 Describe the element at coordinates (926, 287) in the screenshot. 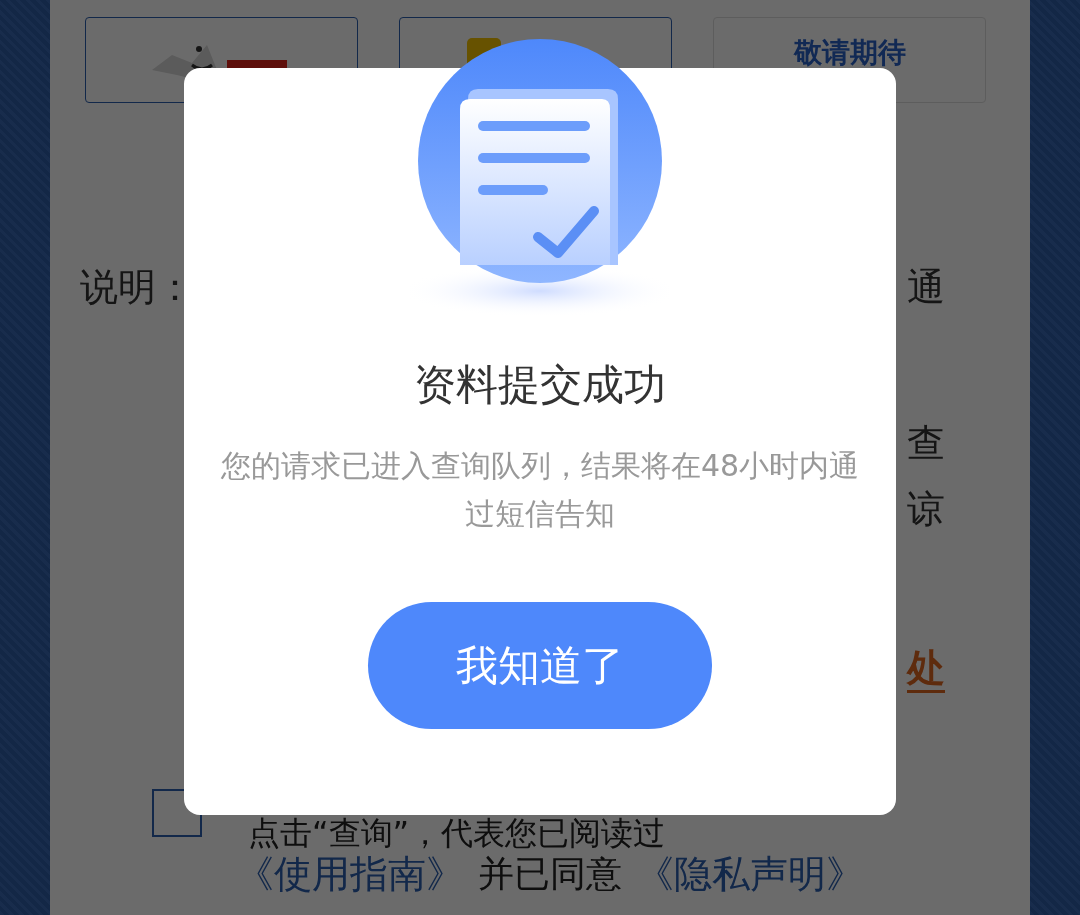

I see `note-text: 通` at that location.